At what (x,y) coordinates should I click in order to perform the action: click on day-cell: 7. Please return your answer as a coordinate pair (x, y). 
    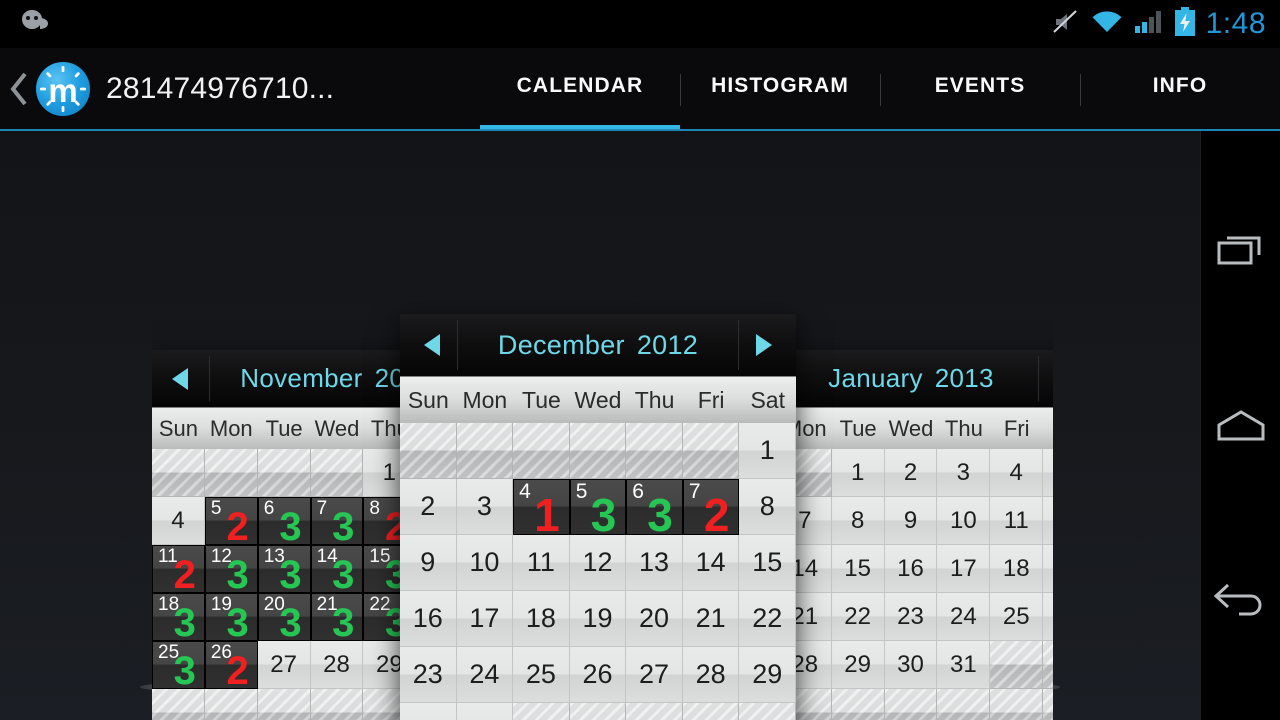
    Looking at the image, I should click on (813, 521).